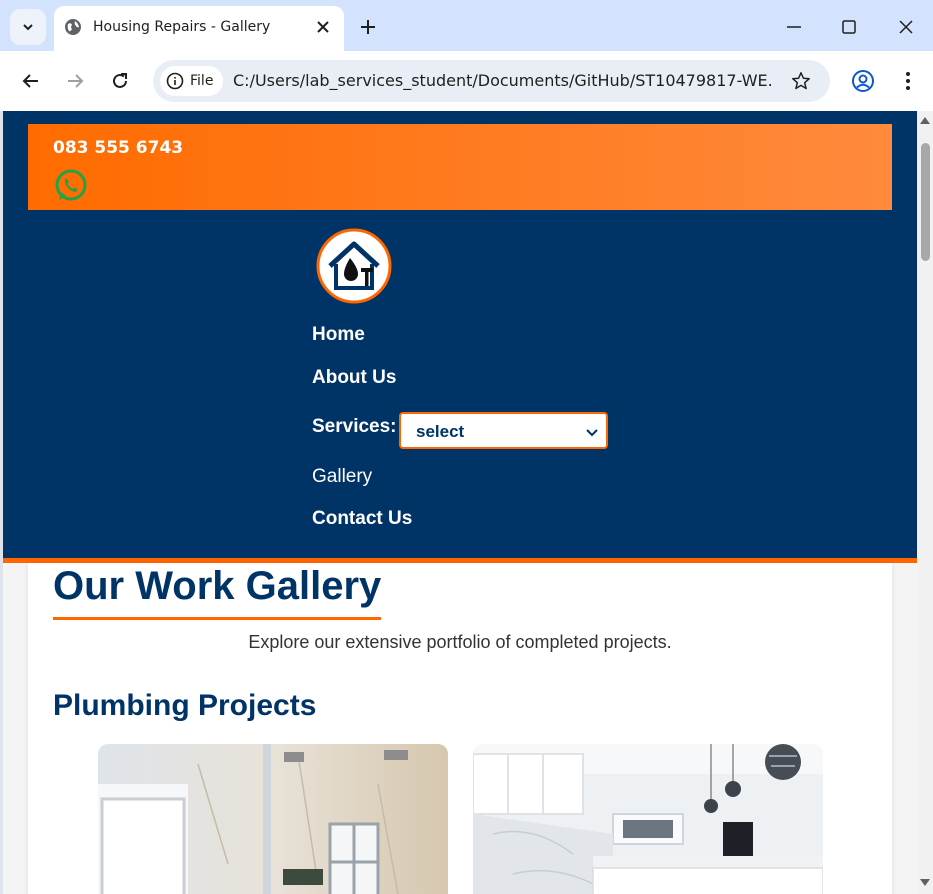  What do you see at coordinates (592, 433) in the screenshot?
I see `chevron-down-icon` at bounding box center [592, 433].